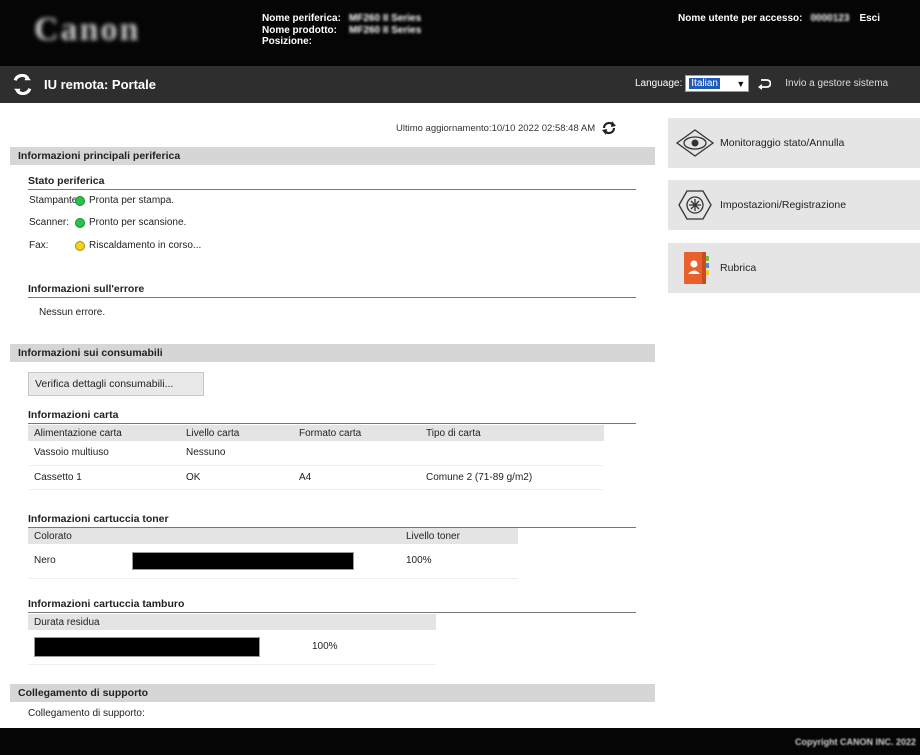  I want to click on remote-ui-icon, so click(22, 84).